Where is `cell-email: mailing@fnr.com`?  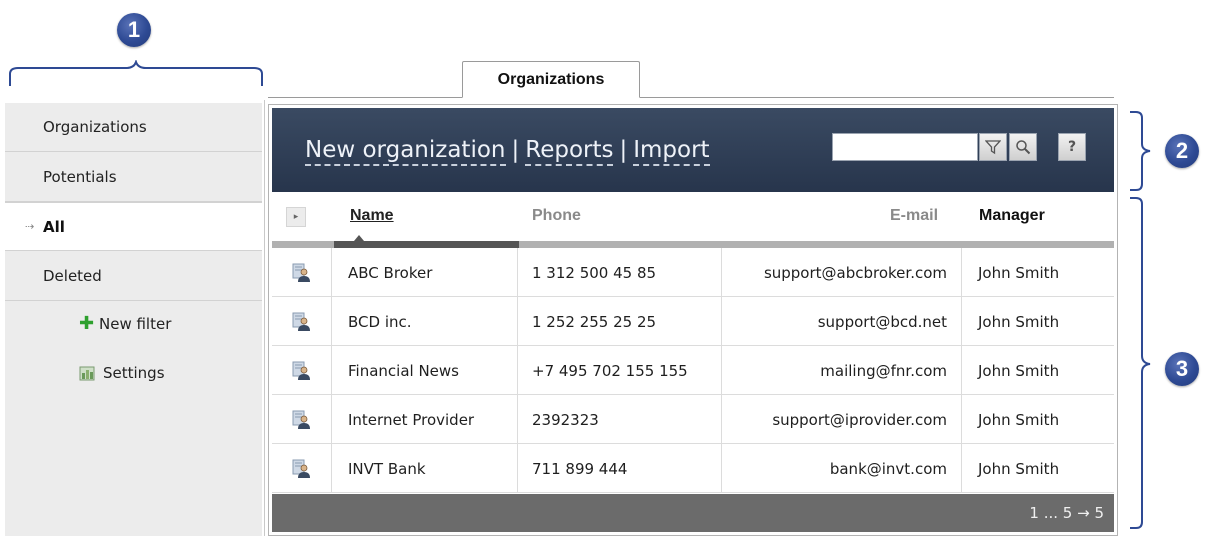 cell-email: mailing@fnr.com is located at coordinates (842, 370).